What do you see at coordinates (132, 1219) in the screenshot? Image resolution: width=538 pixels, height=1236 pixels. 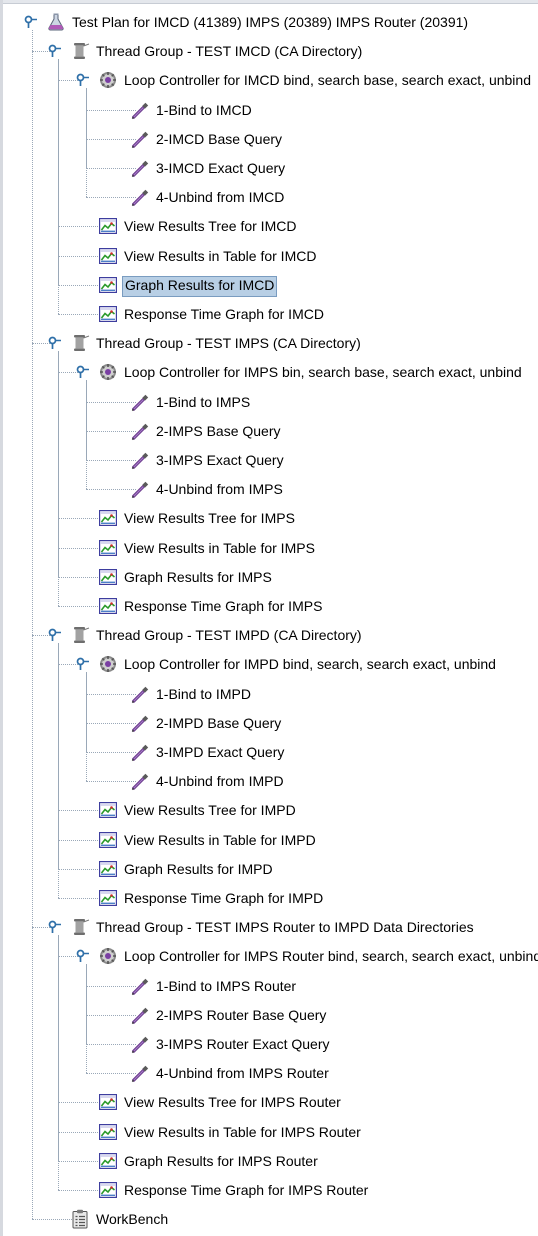 I see `tree-node-label: WorkBench` at bounding box center [132, 1219].